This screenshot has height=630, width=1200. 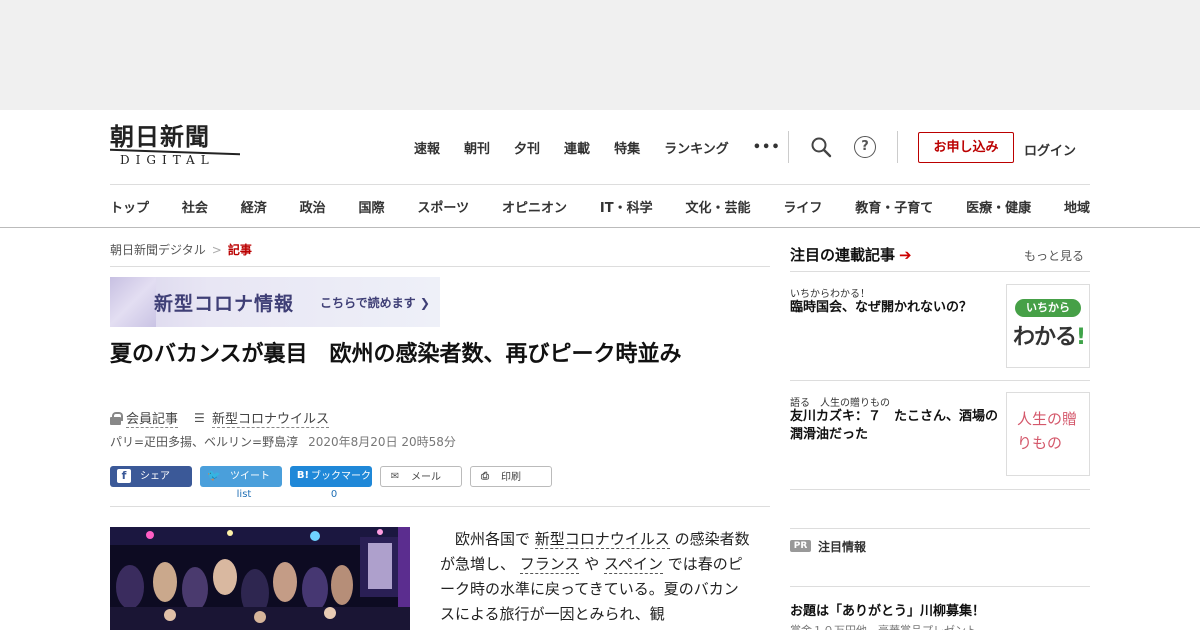 What do you see at coordinates (843, 255) in the screenshot?
I see `sidebar-title-text: 注目の連載記事` at bounding box center [843, 255].